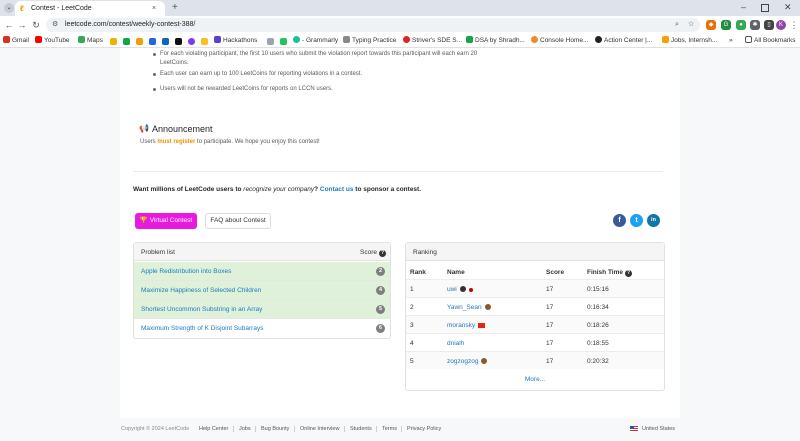 This screenshot has height=441, width=800. What do you see at coordinates (455, 343) in the screenshot?
I see `user-link: dnialh` at bounding box center [455, 343].